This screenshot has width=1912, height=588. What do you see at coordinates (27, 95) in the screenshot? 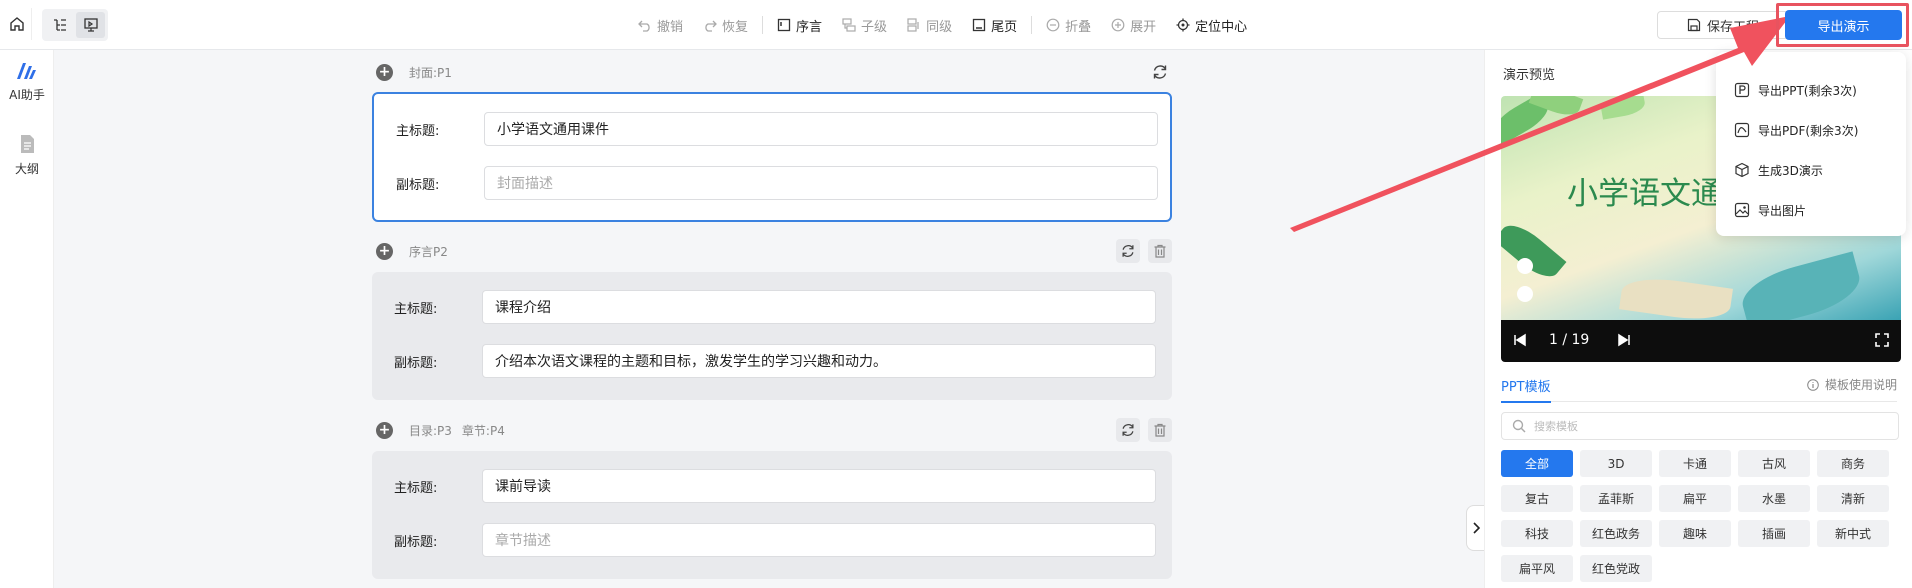
I see `nav-ai-label: AI助手` at bounding box center [27, 95].